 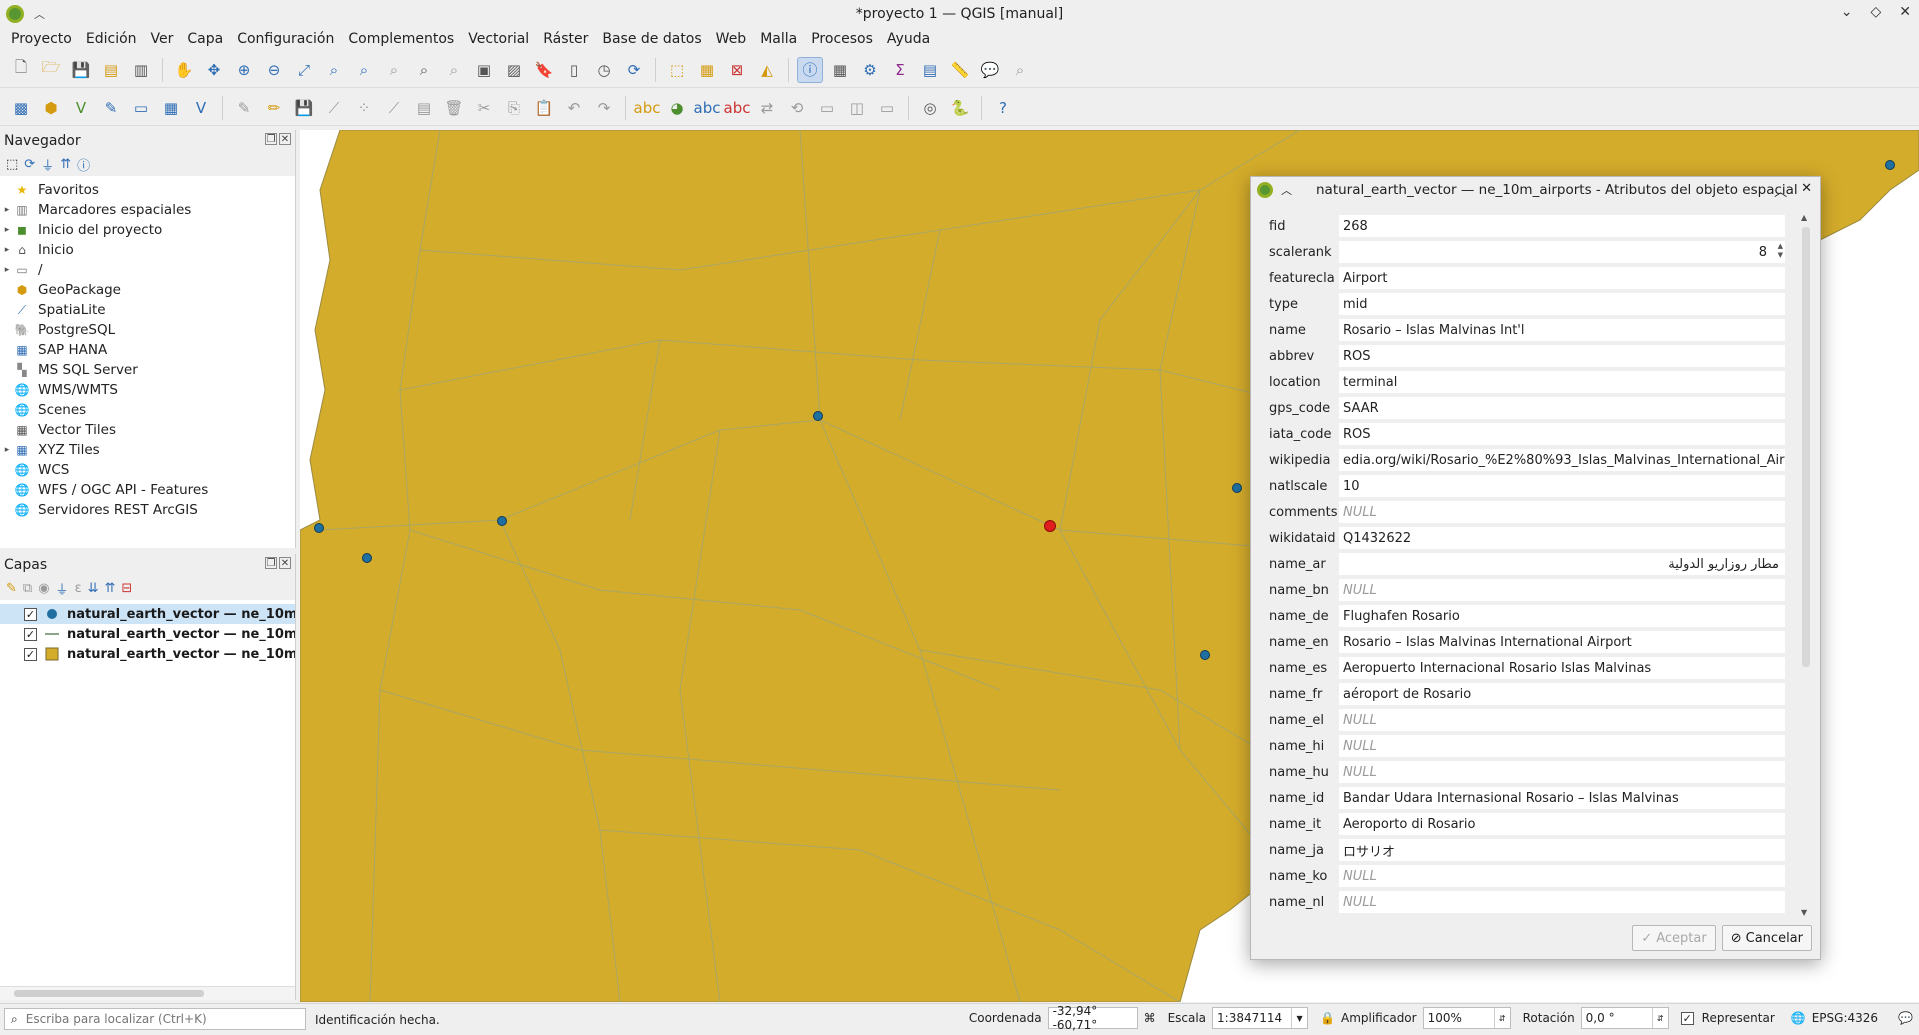 I want to click on zoom-full-icon: ⤢, so click(x=304, y=70).